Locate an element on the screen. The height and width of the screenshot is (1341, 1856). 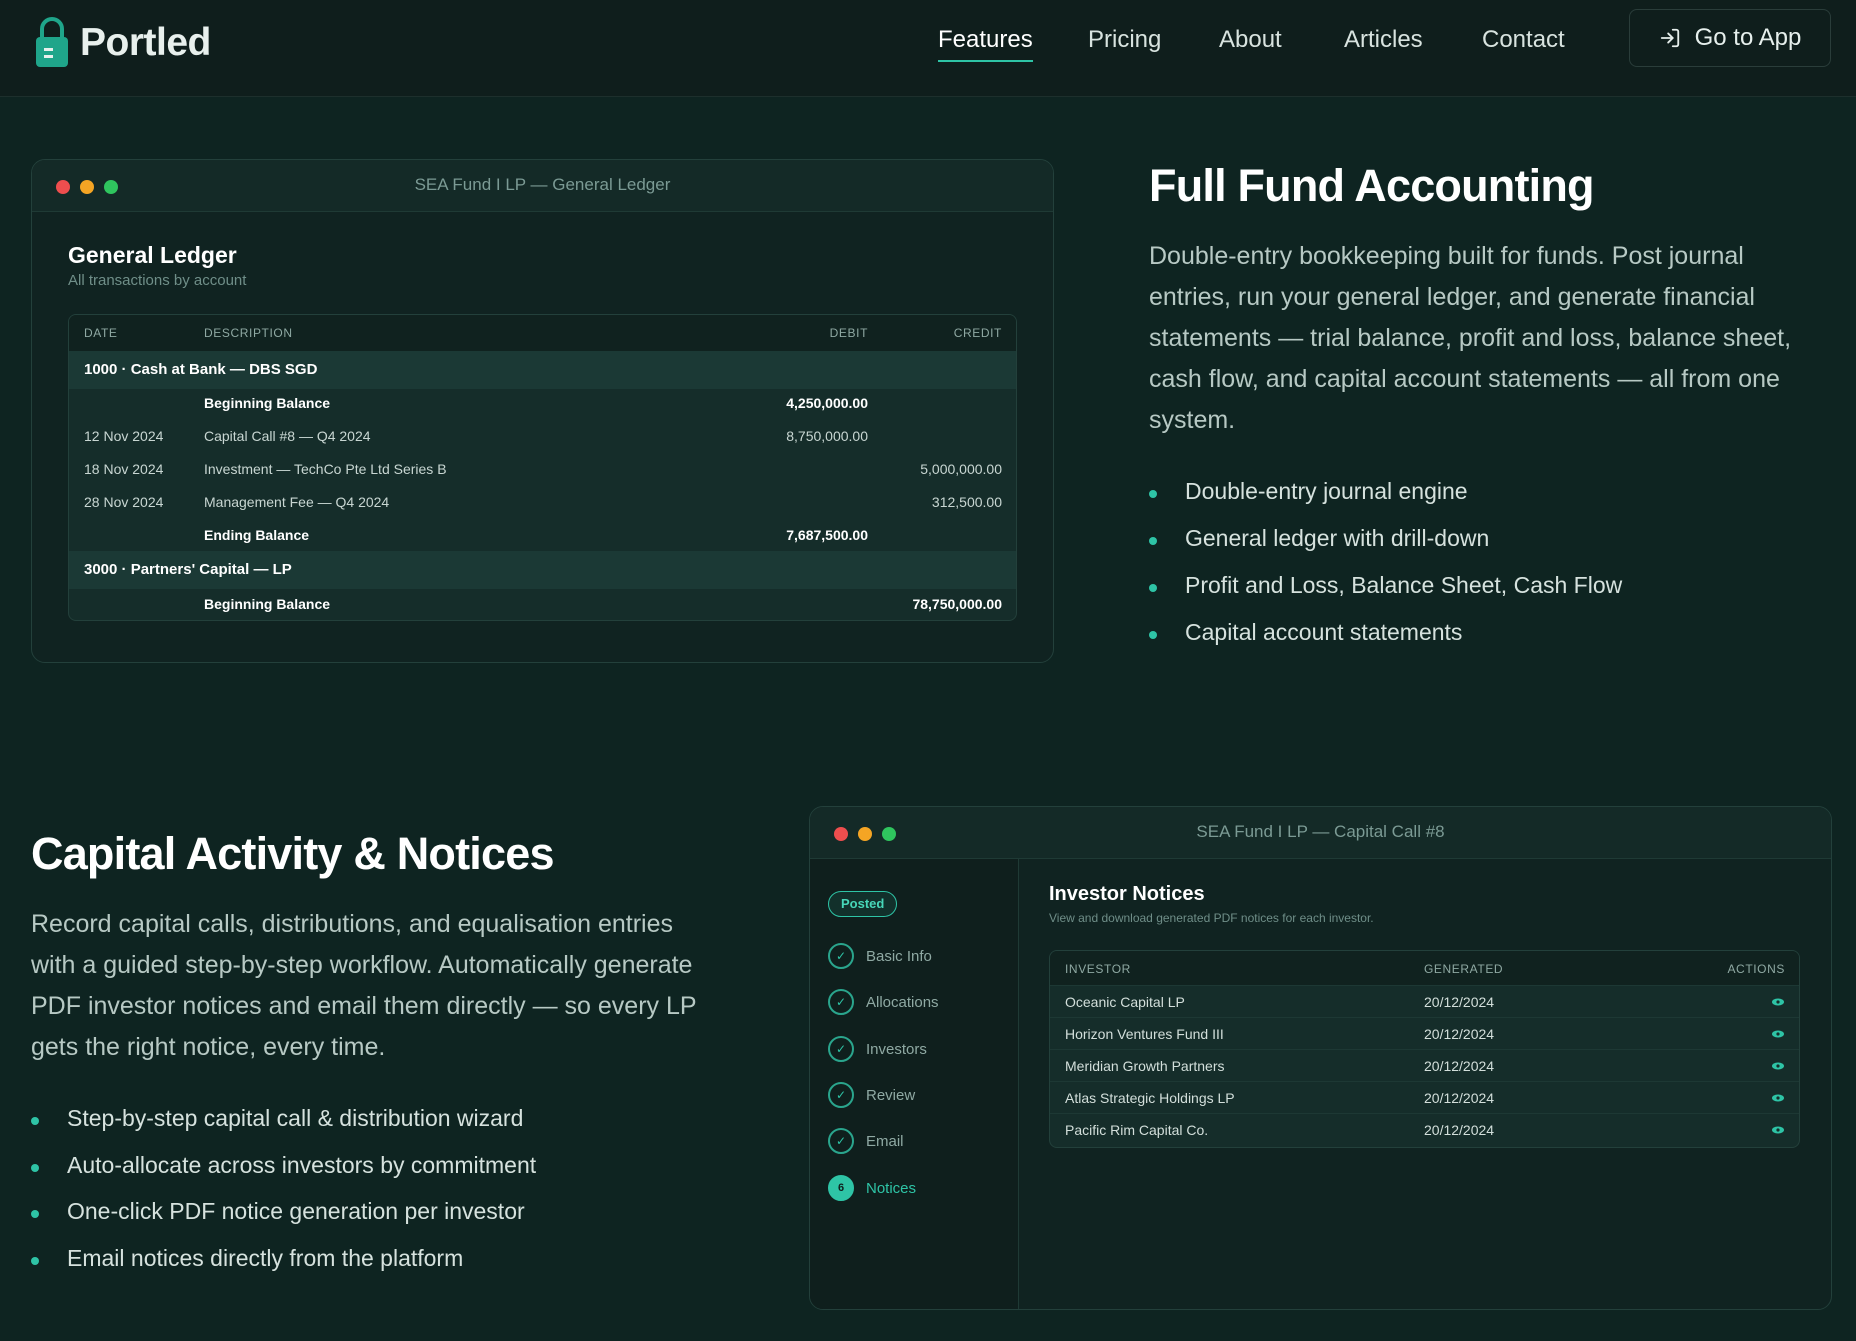
nav-link-features: Features is located at coordinates (985, 43).